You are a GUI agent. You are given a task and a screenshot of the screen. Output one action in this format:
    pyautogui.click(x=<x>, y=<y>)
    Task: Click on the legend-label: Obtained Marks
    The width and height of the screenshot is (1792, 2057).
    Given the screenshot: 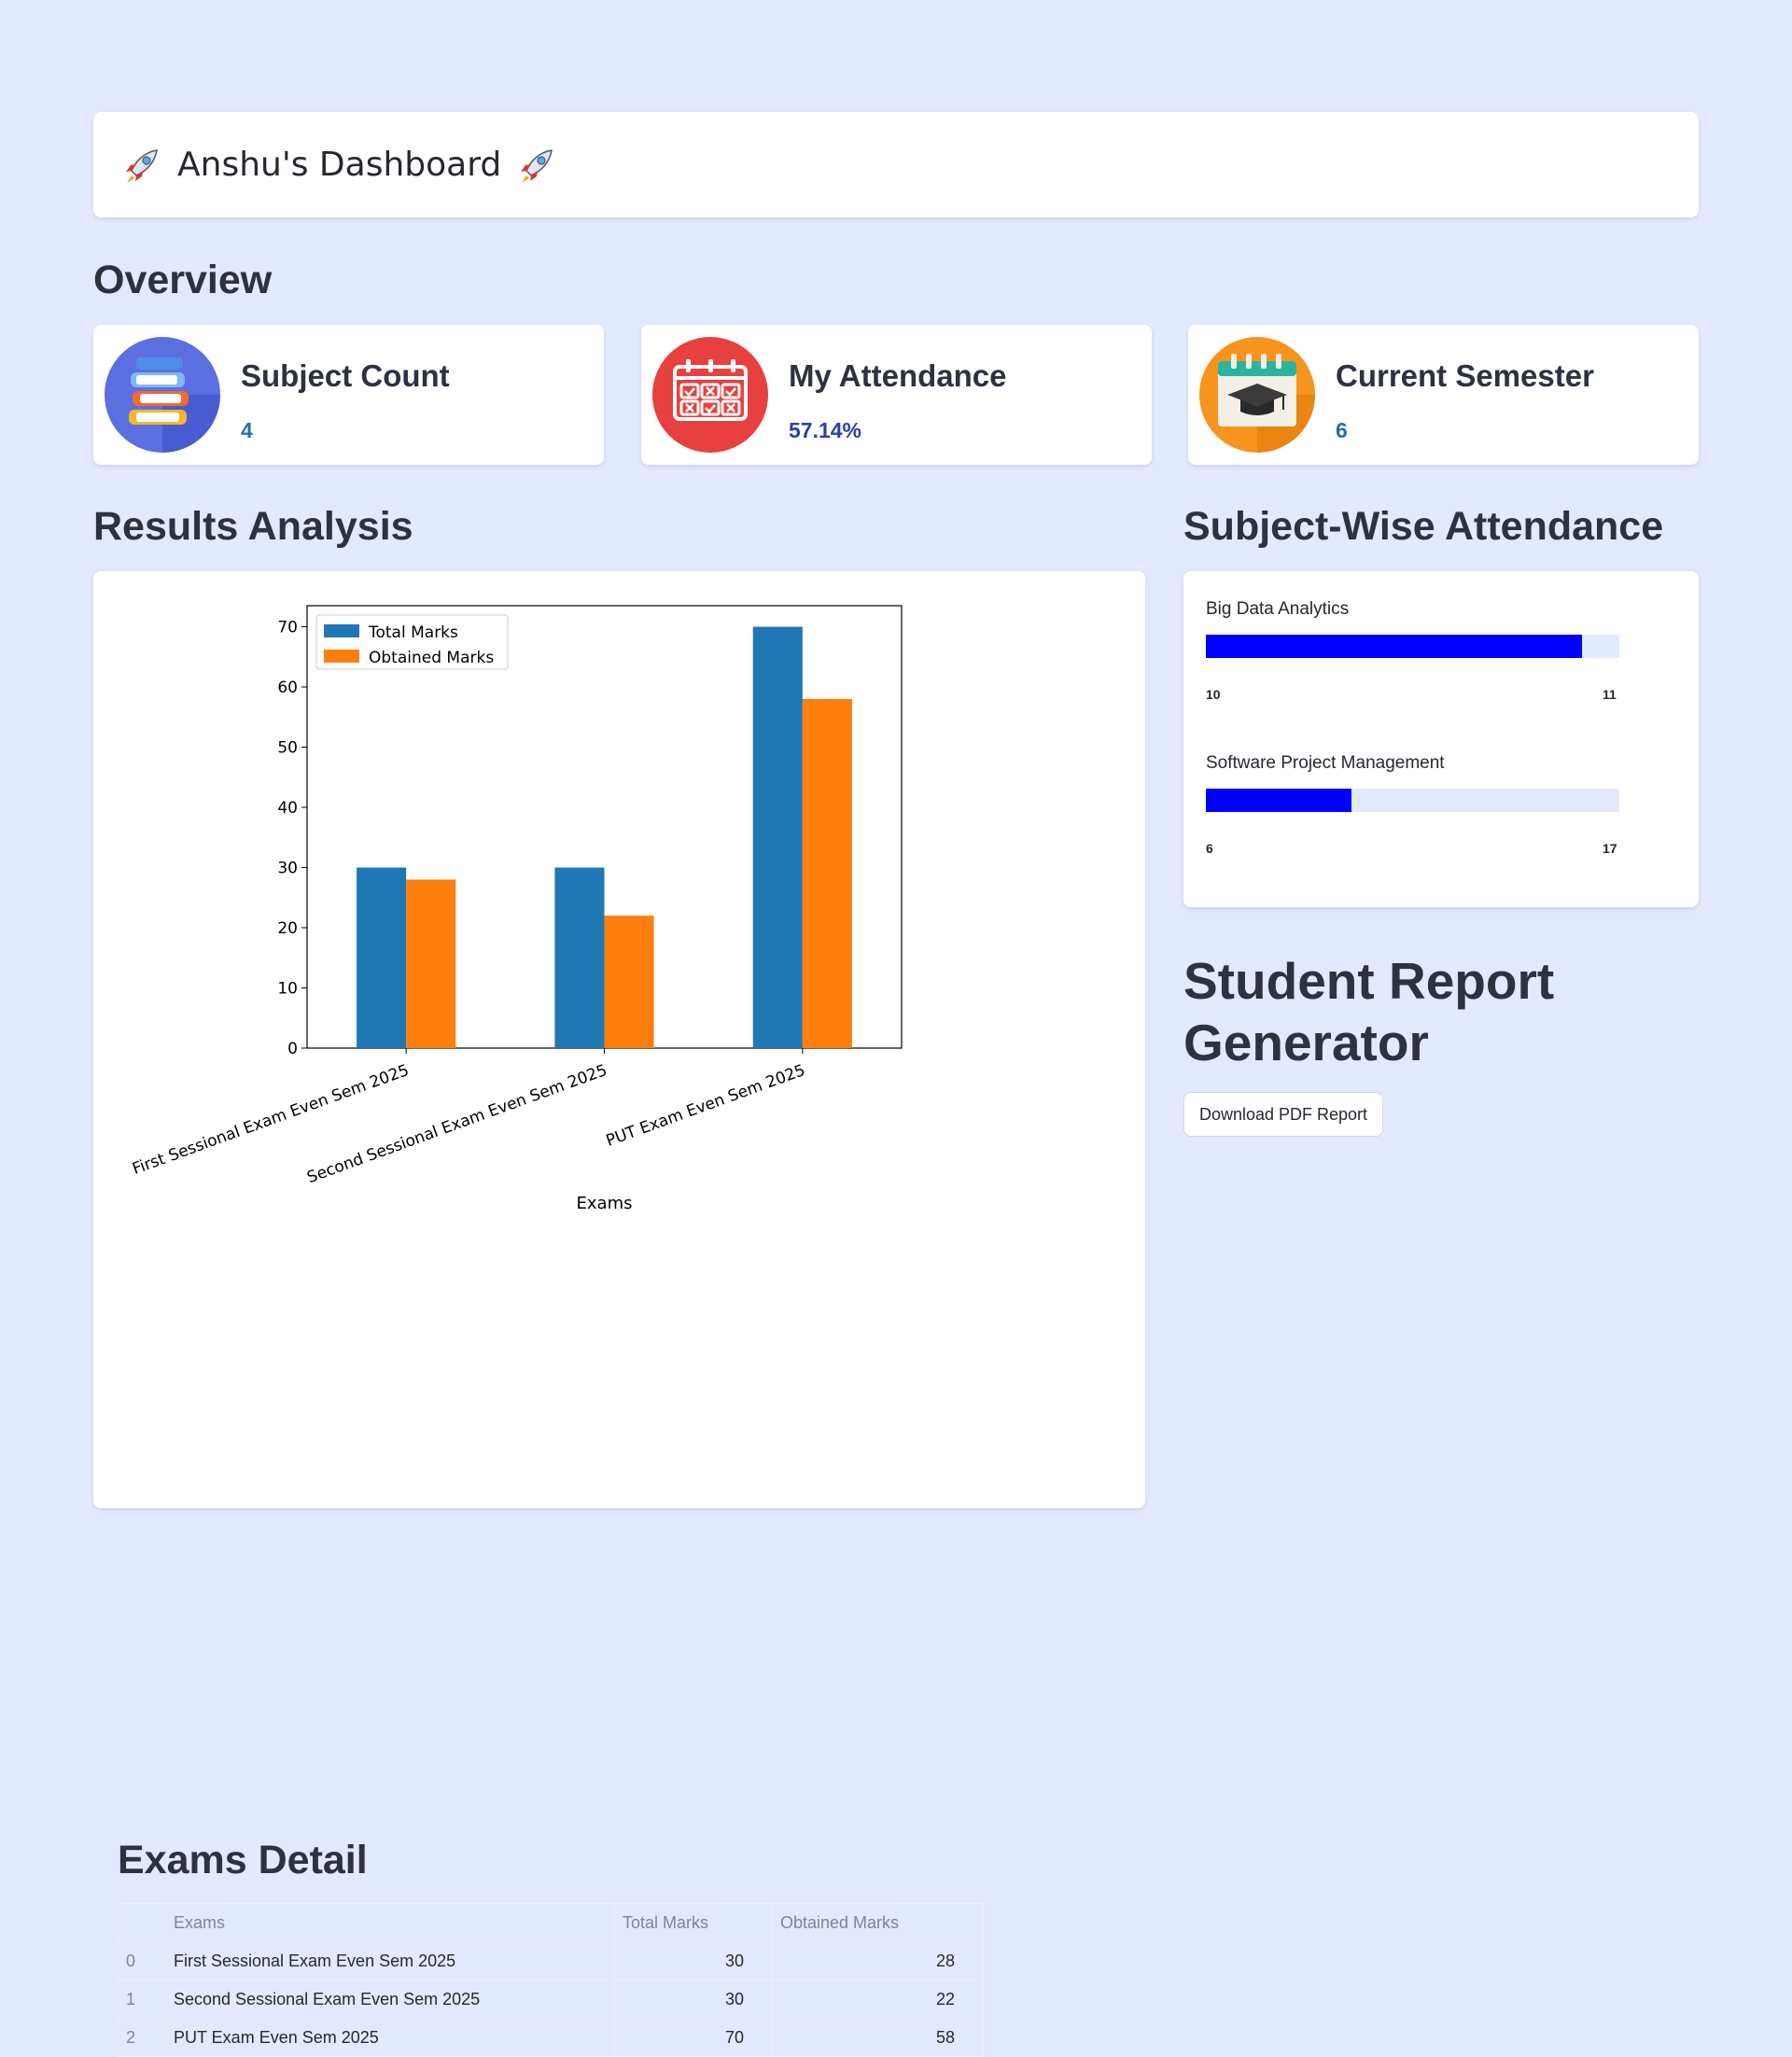 What is the action you would take?
    pyautogui.click(x=431, y=658)
    